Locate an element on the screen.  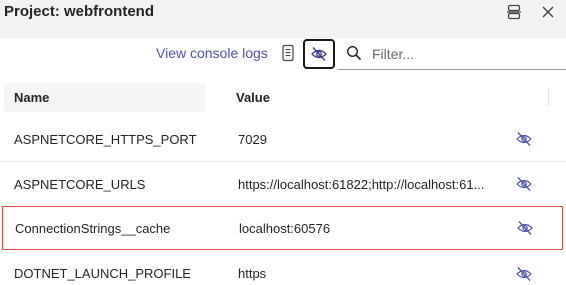
document-button is located at coordinates (288, 53).